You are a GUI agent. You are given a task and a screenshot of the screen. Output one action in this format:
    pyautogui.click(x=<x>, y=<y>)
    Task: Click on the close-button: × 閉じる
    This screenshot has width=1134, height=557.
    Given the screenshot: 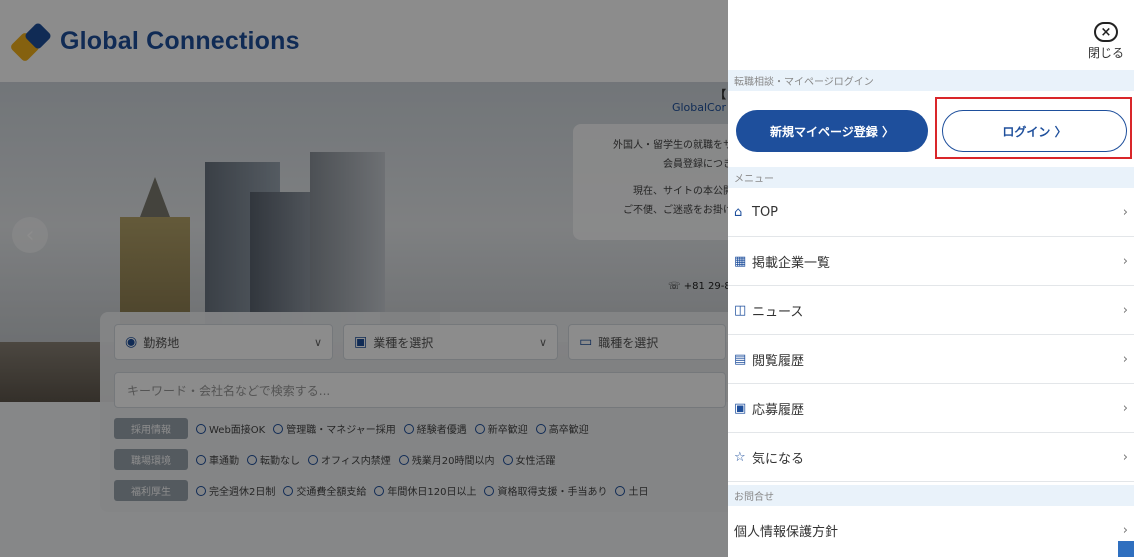 What is the action you would take?
    pyautogui.click(x=1106, y=41)
    